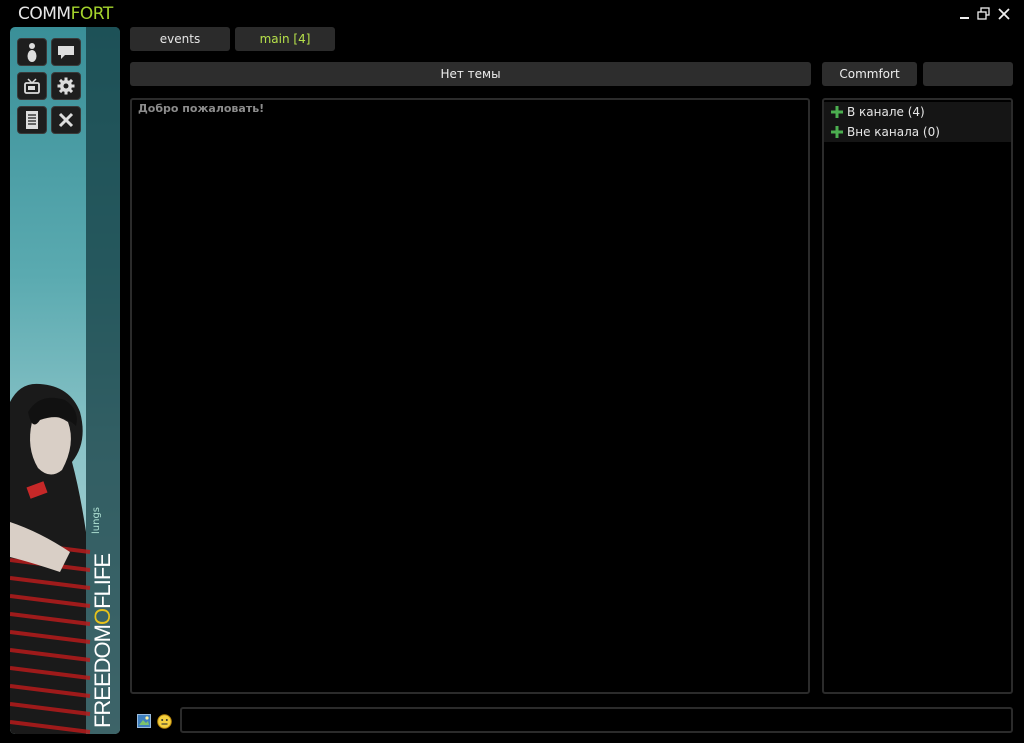  I want to click on image-icon, so click(144, 721).